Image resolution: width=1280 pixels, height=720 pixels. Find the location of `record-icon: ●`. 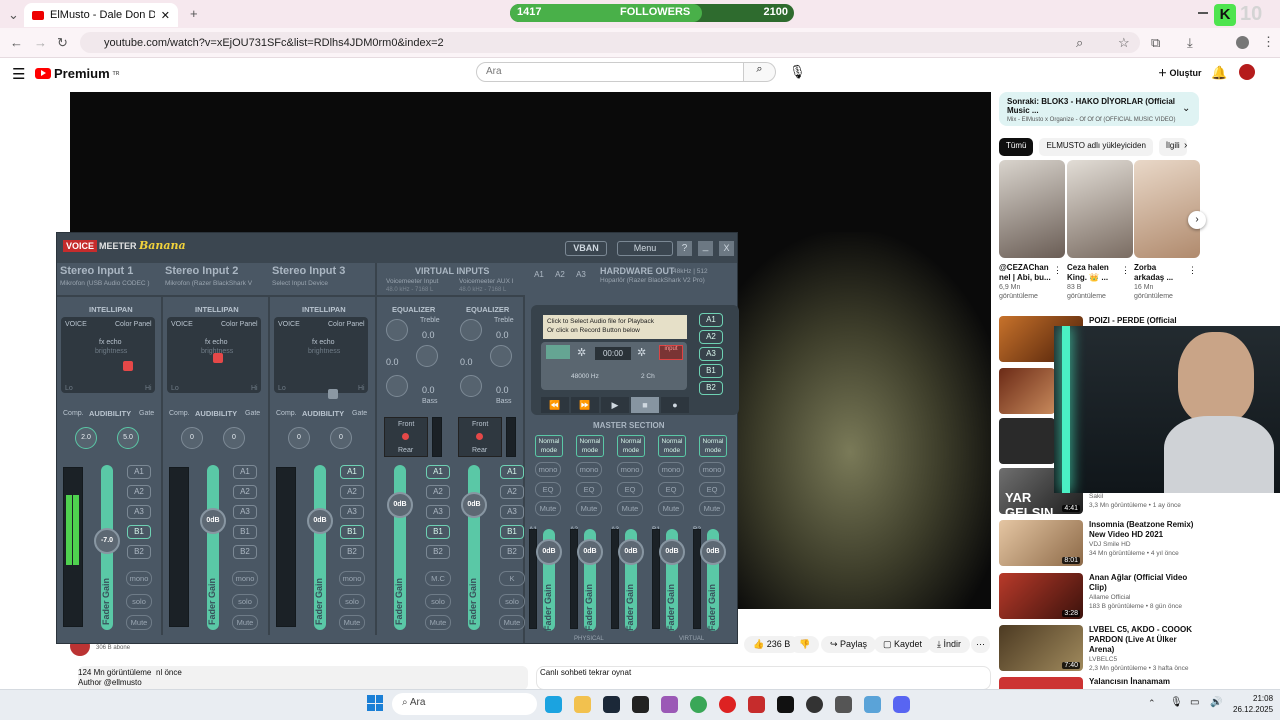

record-icon: ● is located at coordinates (675, 405).